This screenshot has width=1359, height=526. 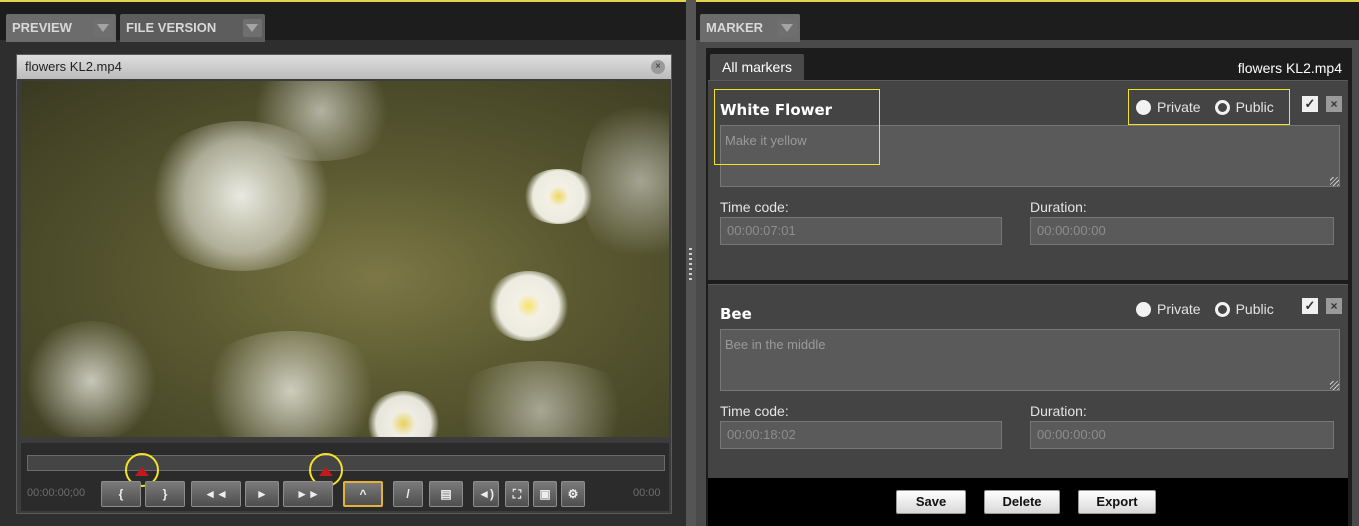 I want to click on compare-button: ▤, so click(x=446, y=494).